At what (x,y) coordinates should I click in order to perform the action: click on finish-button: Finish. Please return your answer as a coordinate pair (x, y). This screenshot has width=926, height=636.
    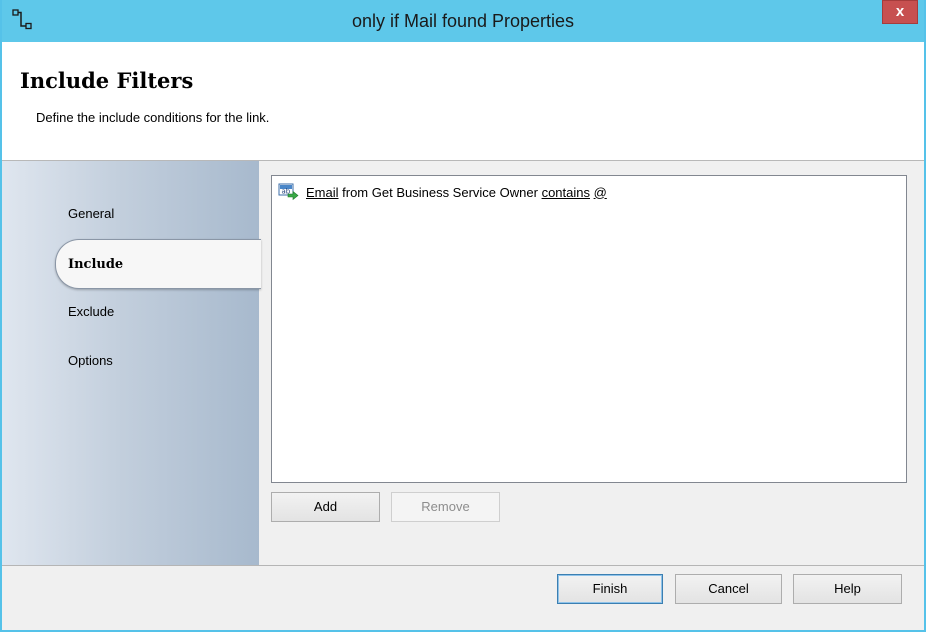
    Looking at the image, I should click on (610, 589).